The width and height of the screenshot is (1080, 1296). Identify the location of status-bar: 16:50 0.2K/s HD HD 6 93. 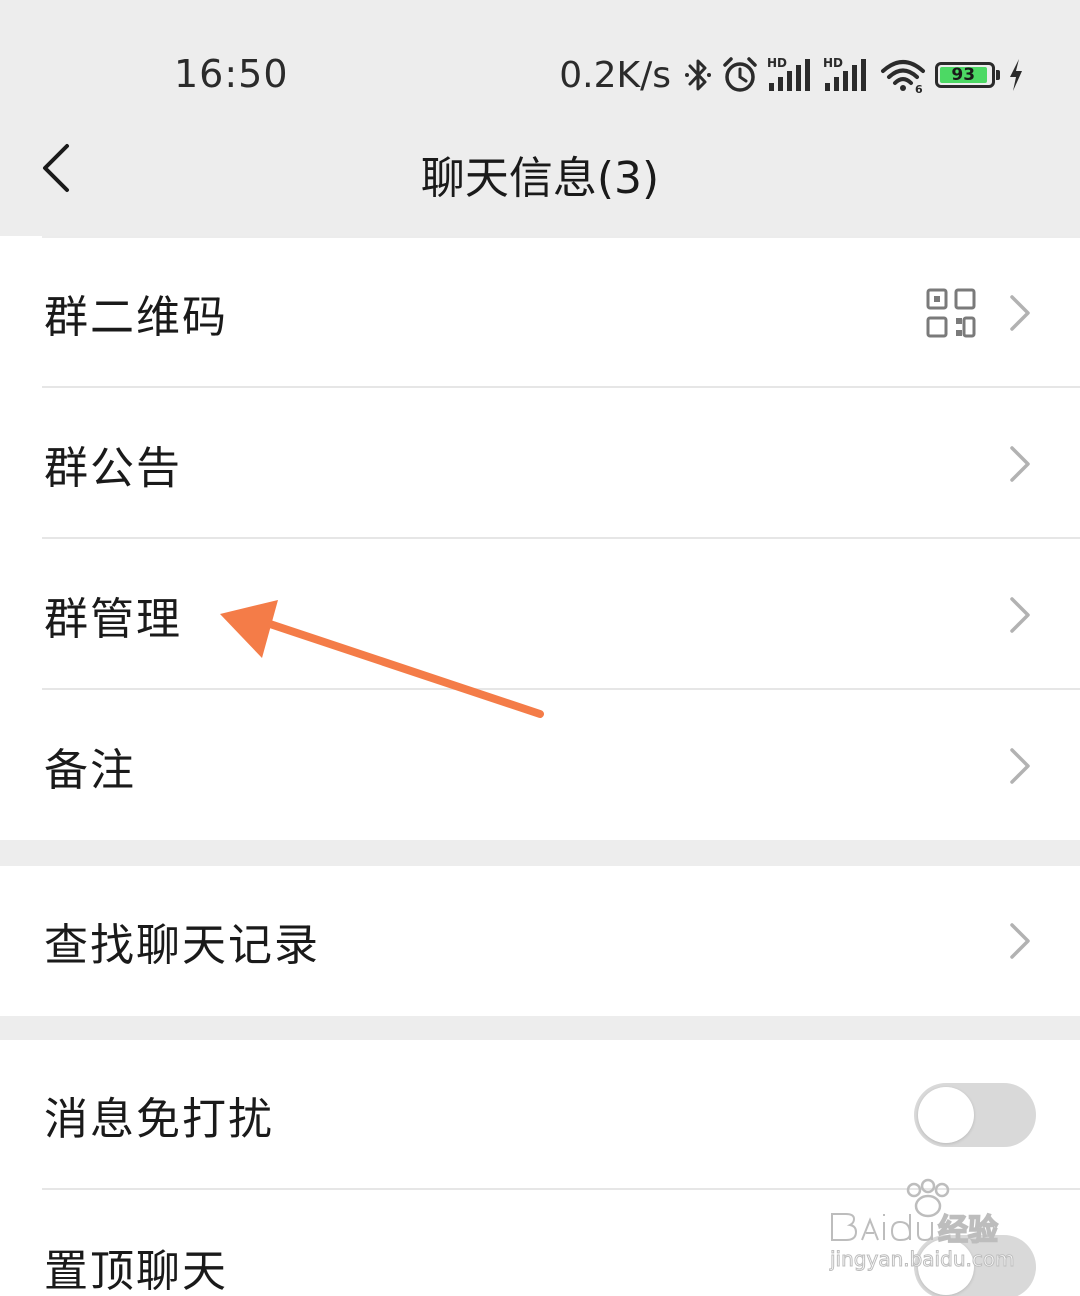
(540, 60).